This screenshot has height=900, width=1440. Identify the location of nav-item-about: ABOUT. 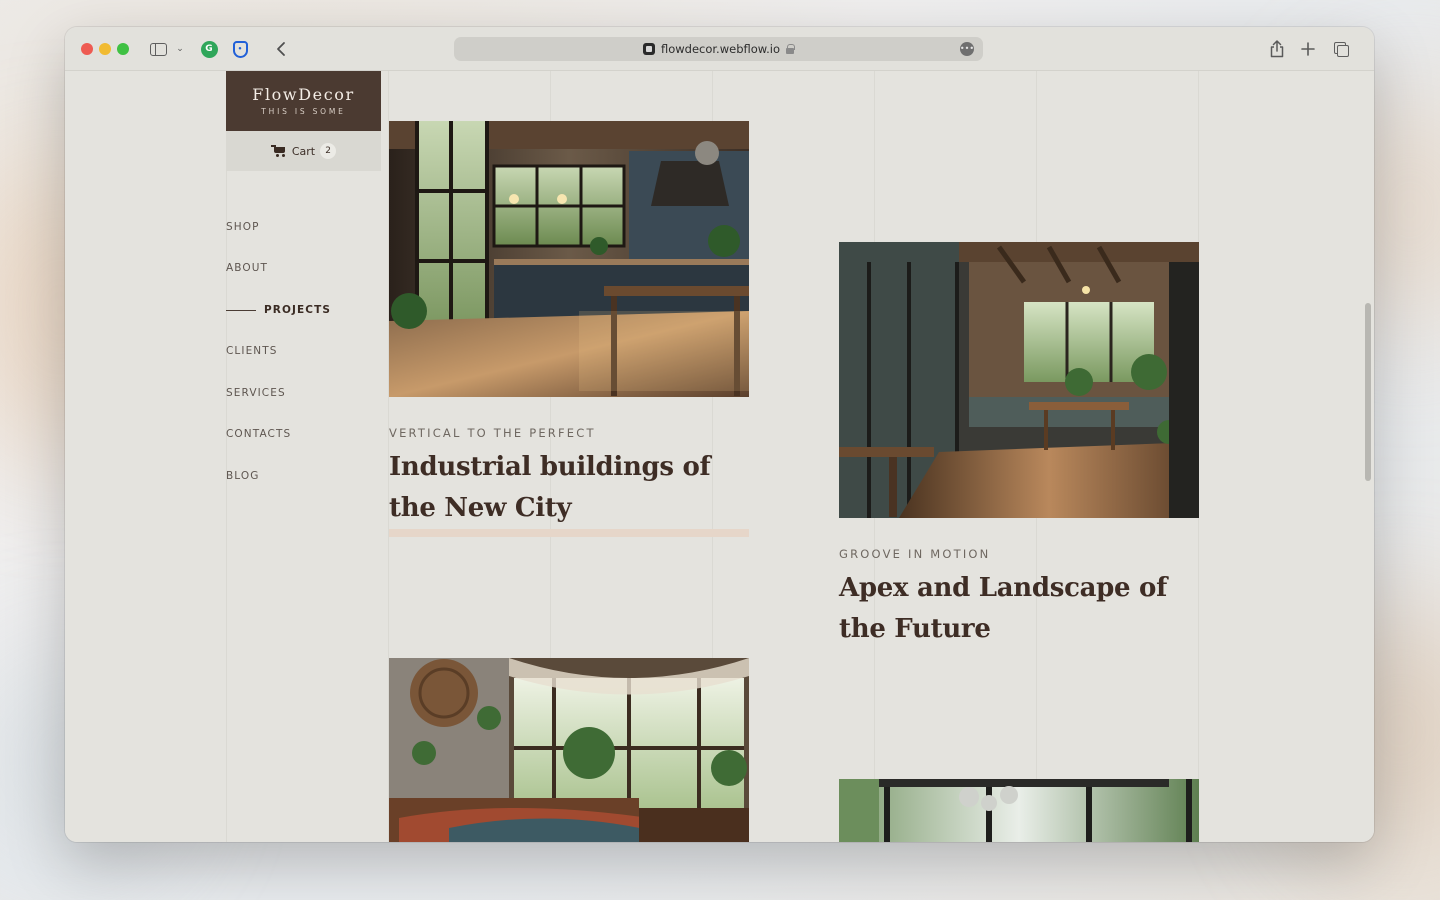
(247, 268).